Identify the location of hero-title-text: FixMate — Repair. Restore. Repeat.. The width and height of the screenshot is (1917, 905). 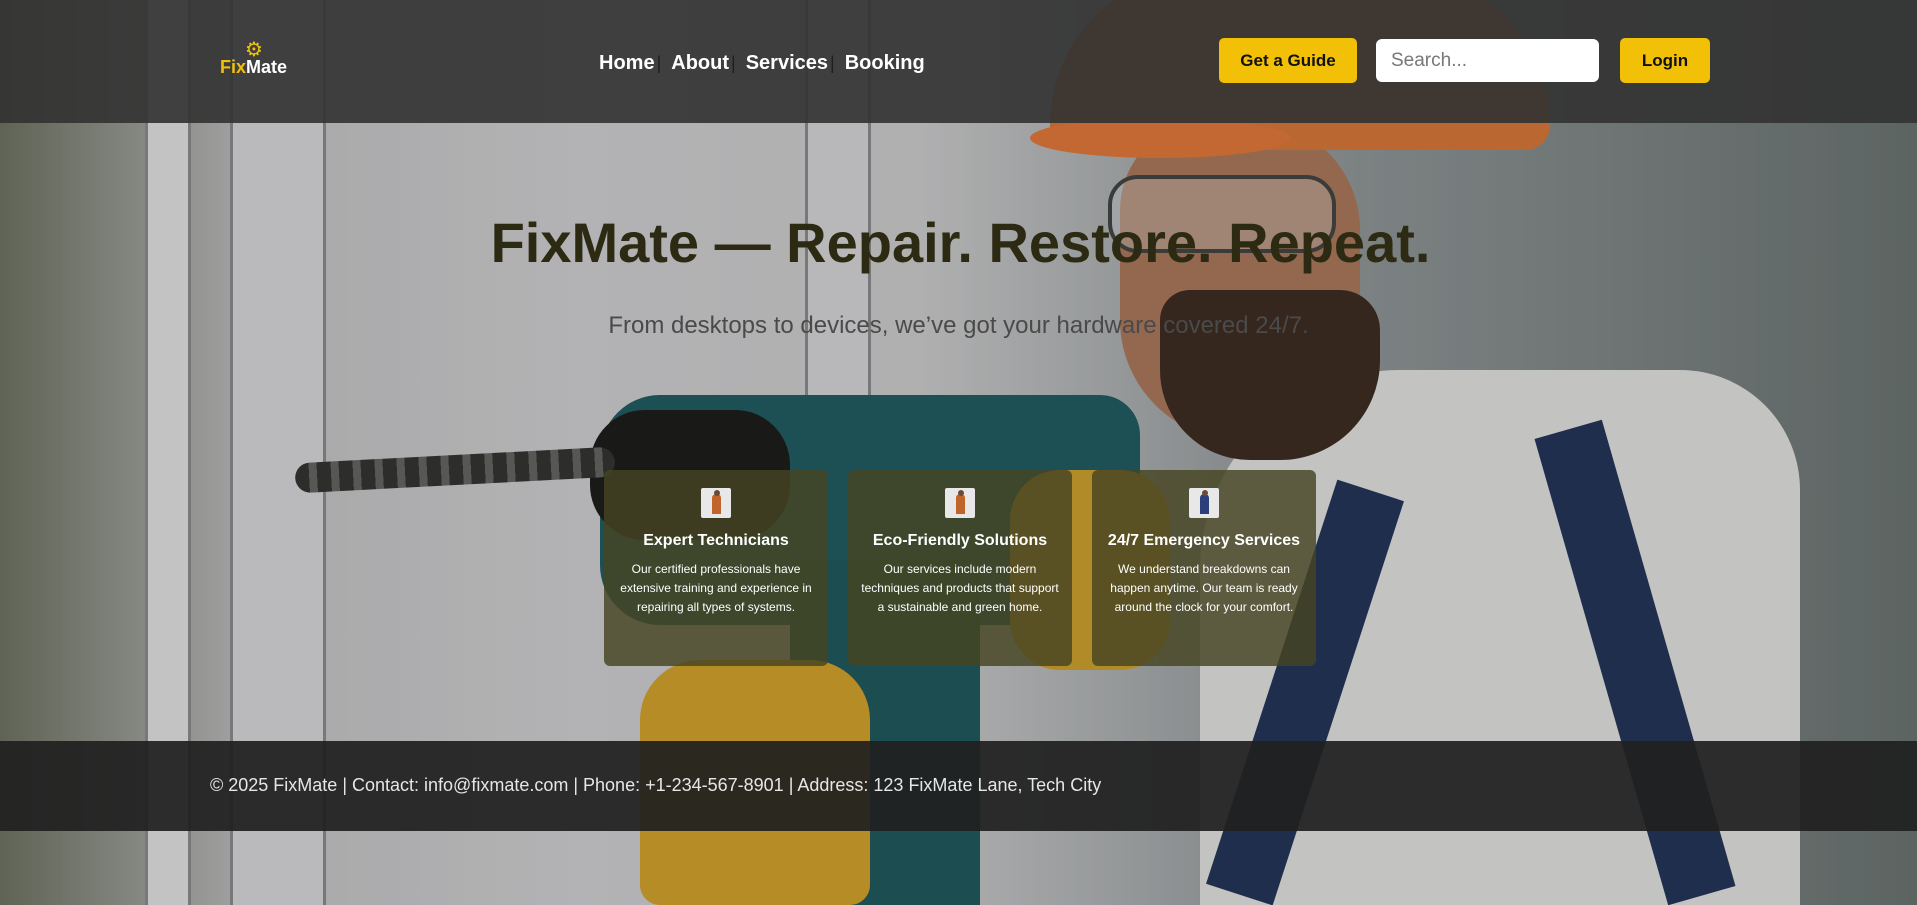
(960, 242).